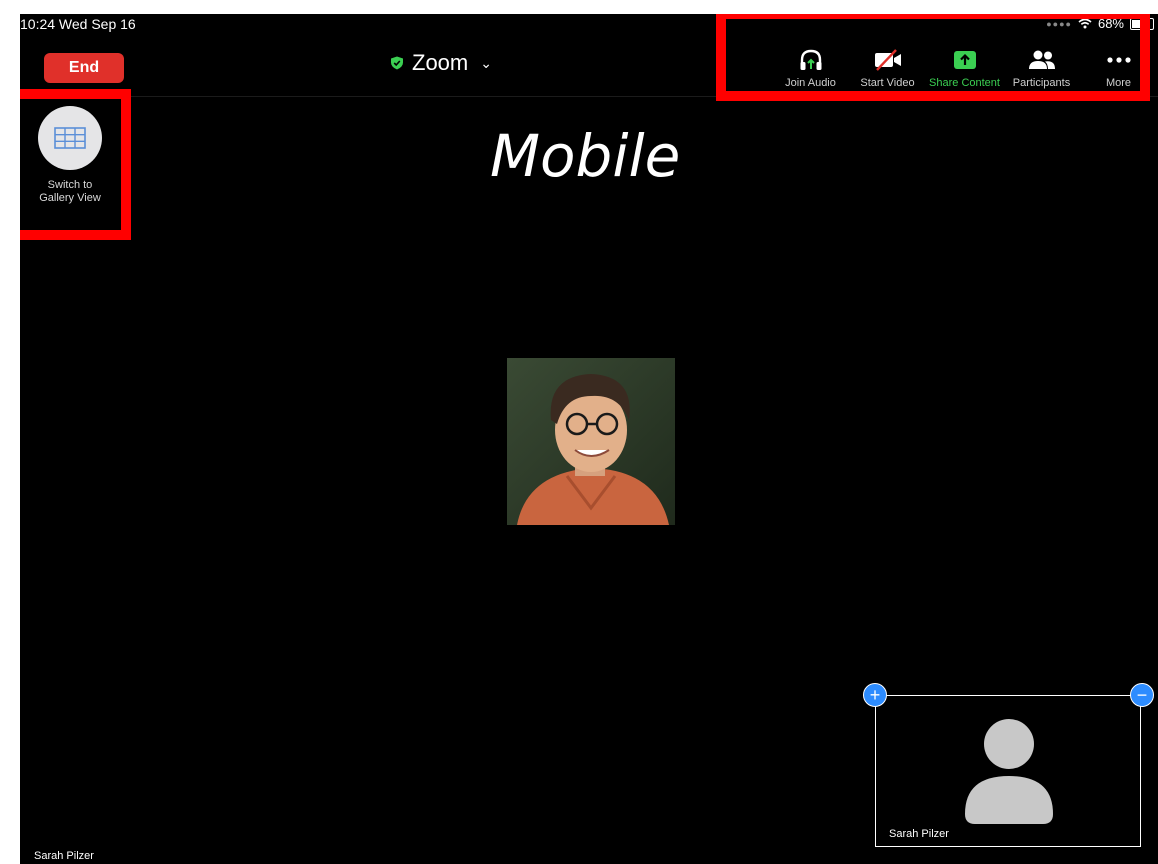  What do you see at coordinates (1142, 695) in the screenshot?
I see `self-view-minimize-button: −` at bounding box center [1142, 695].